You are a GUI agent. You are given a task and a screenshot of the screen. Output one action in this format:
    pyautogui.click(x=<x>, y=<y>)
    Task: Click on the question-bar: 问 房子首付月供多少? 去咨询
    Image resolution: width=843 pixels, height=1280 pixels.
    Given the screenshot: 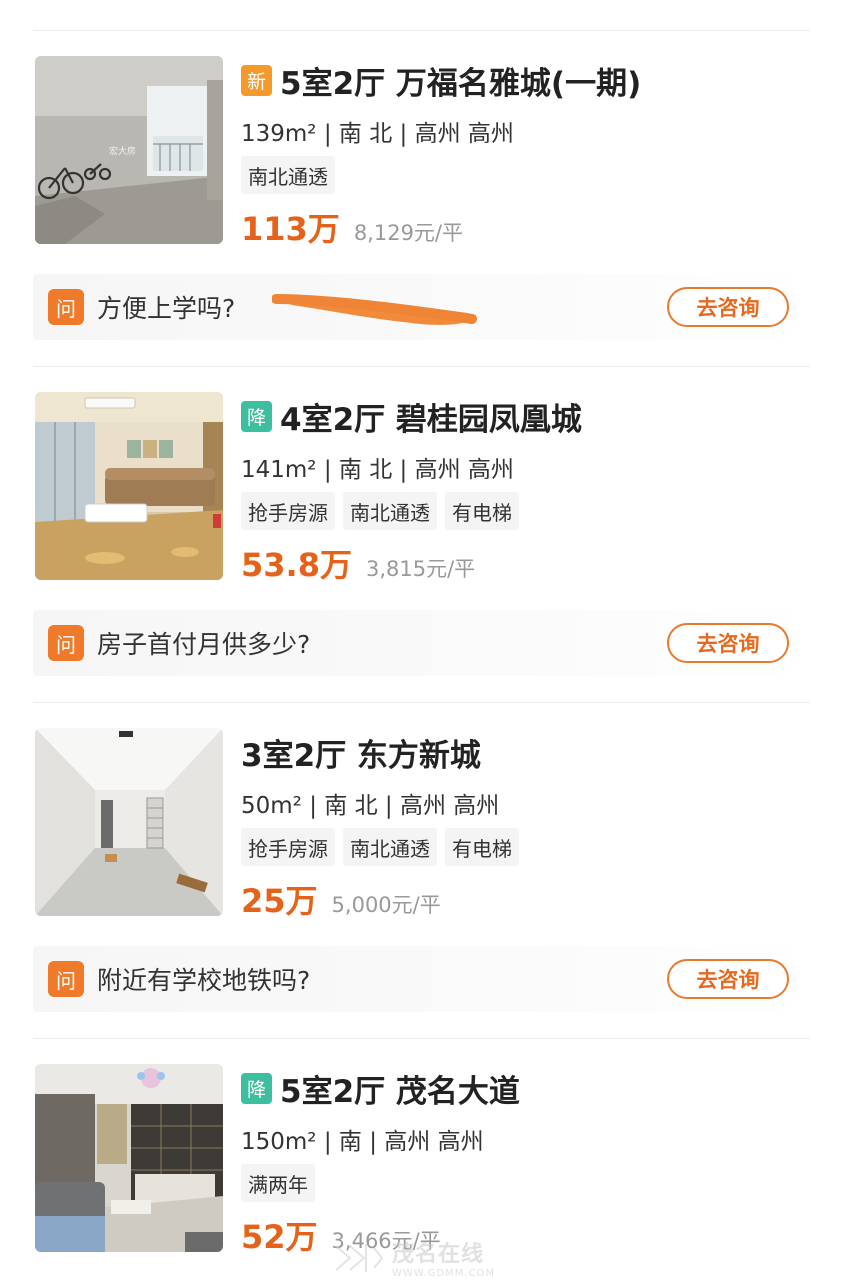 What is the action you would take?
    pyautogui.click(x=421, y=643)
    